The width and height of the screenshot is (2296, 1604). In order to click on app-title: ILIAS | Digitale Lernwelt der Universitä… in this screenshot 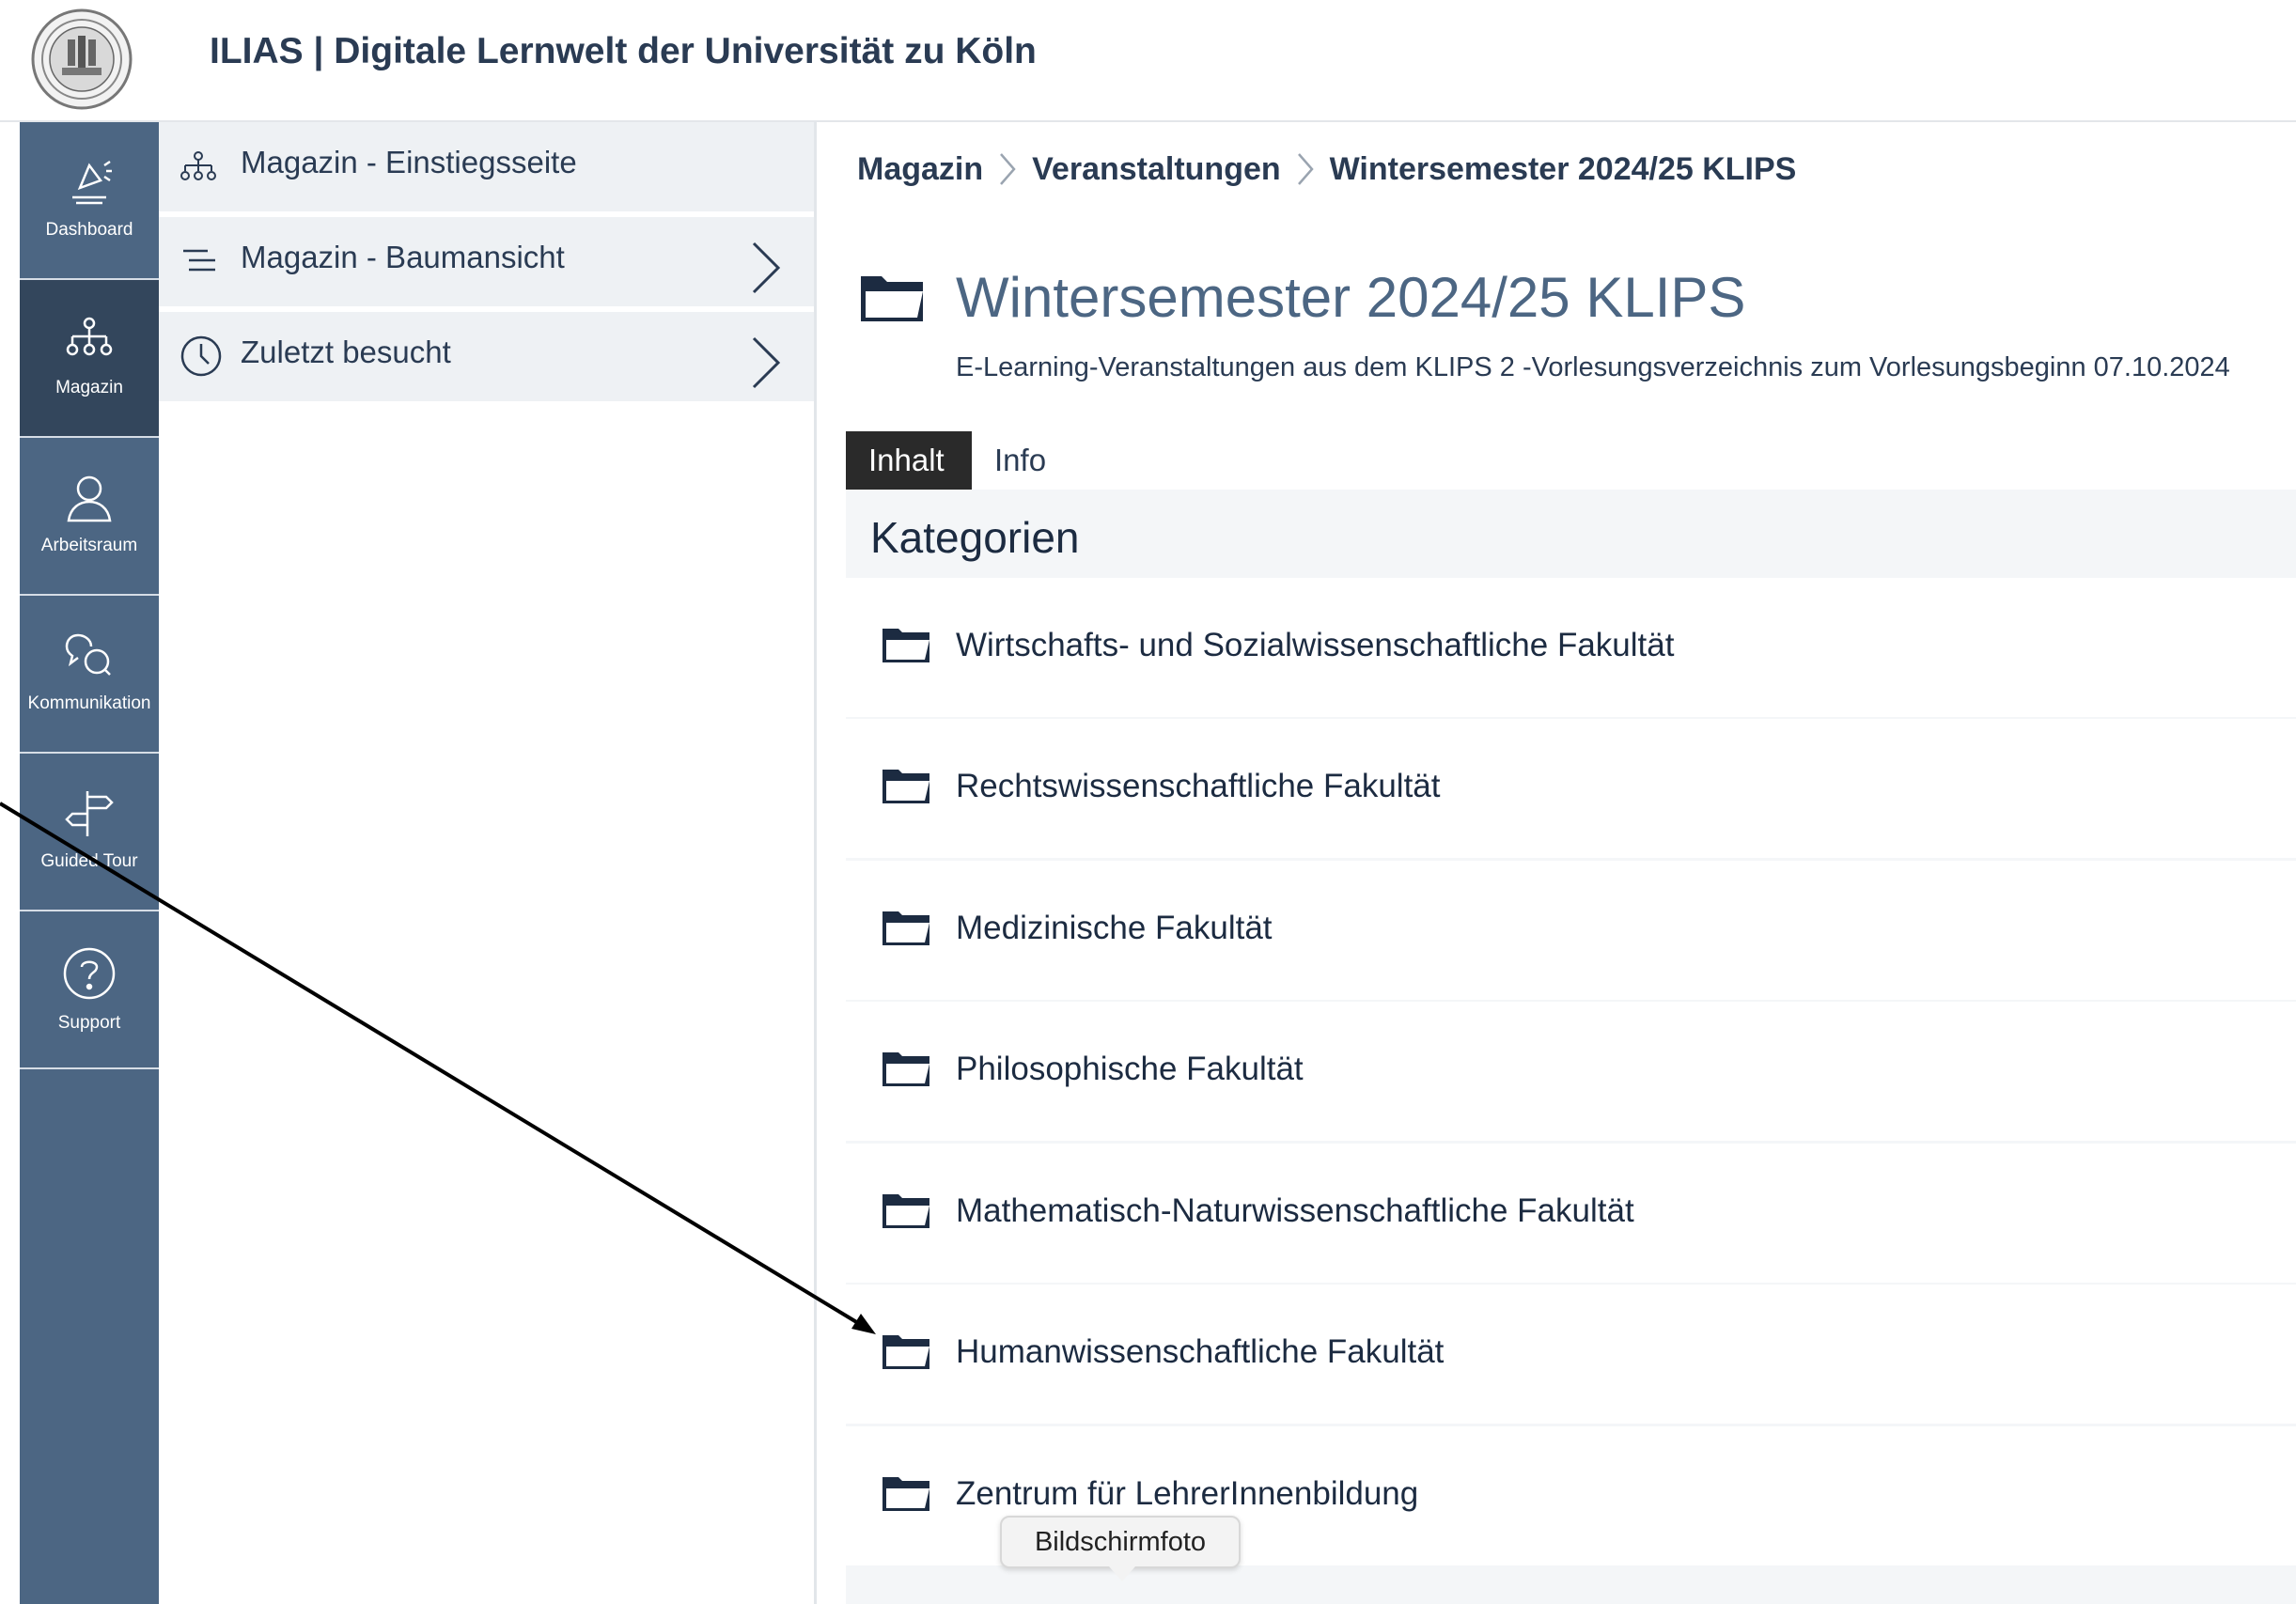, I will do `click(623, 51)`.